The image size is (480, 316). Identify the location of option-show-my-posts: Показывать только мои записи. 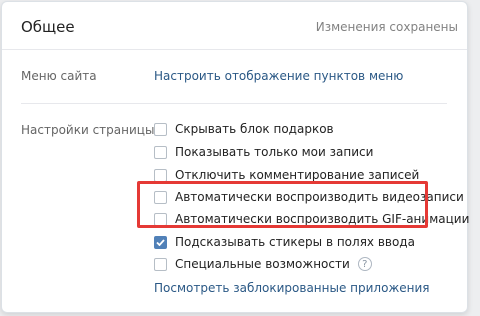
(263, 152).